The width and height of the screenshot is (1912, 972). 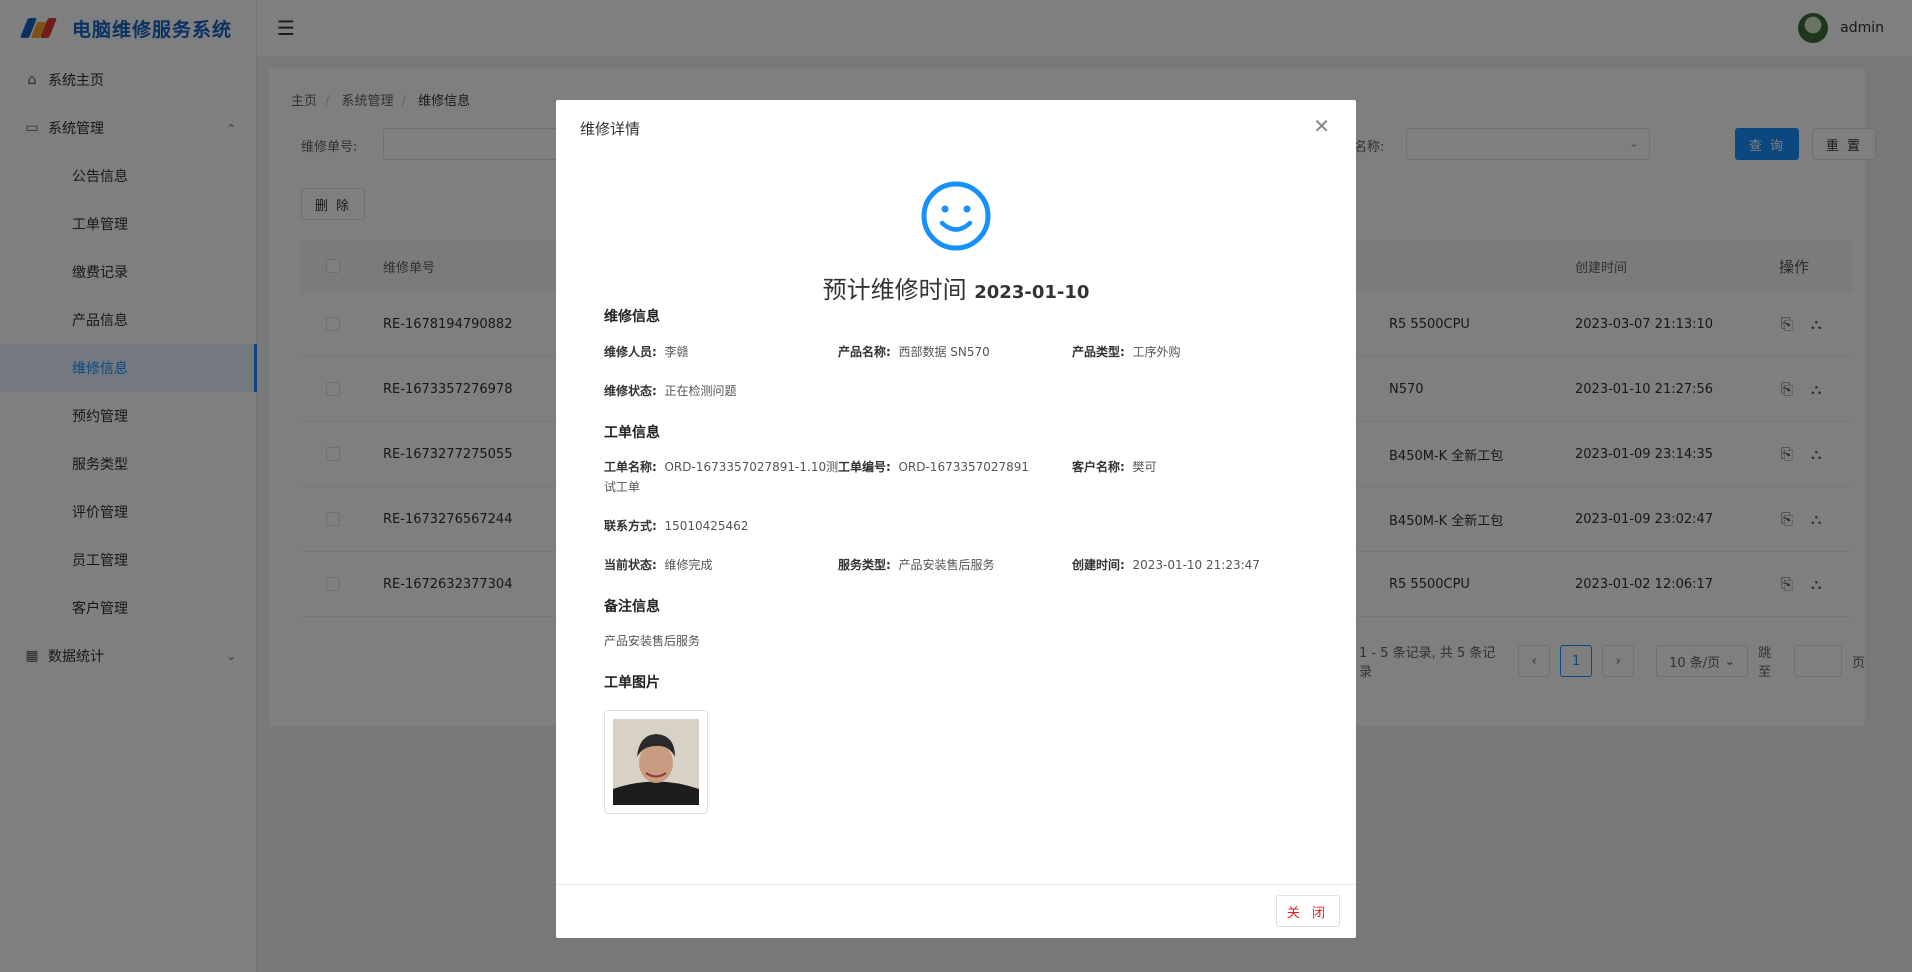 I want to click on order-code: 工单编号: ORD-1673357027891, so click(x=934, y=467).